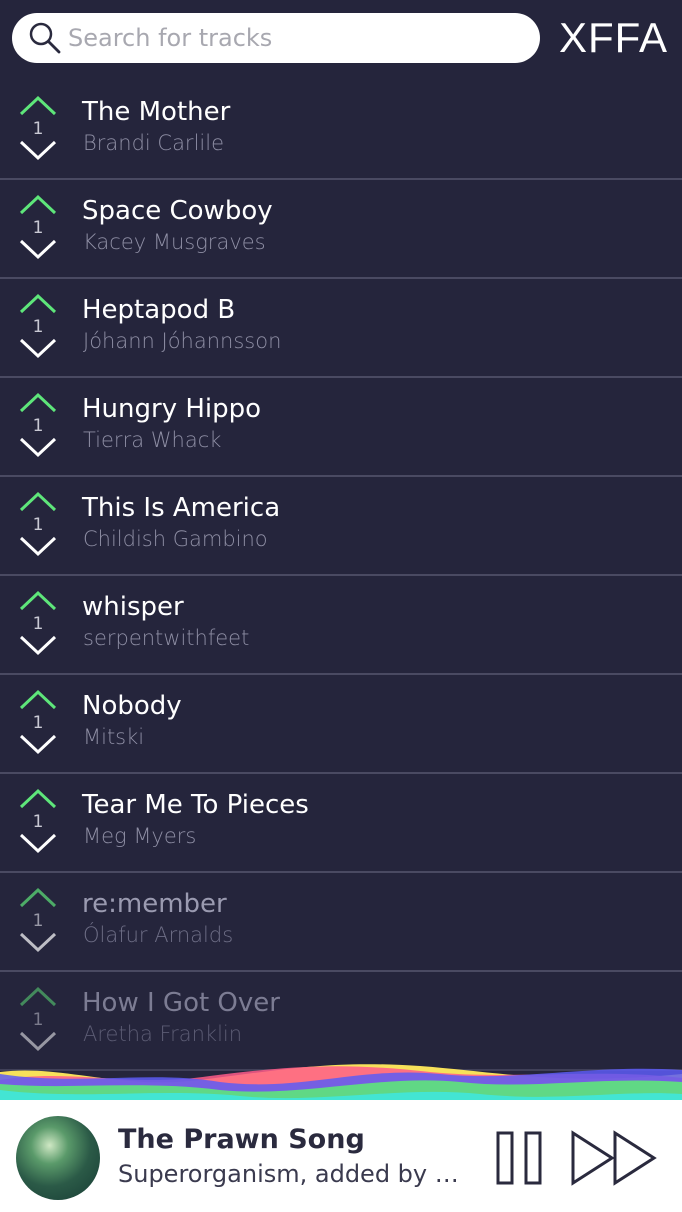 The height and width of the screenshot is (1212, 682). What do you see at coordinates (166, 638) in the screenshot?
I see `track-artist: serpentwithfeet` at bounding box center [166, 638].